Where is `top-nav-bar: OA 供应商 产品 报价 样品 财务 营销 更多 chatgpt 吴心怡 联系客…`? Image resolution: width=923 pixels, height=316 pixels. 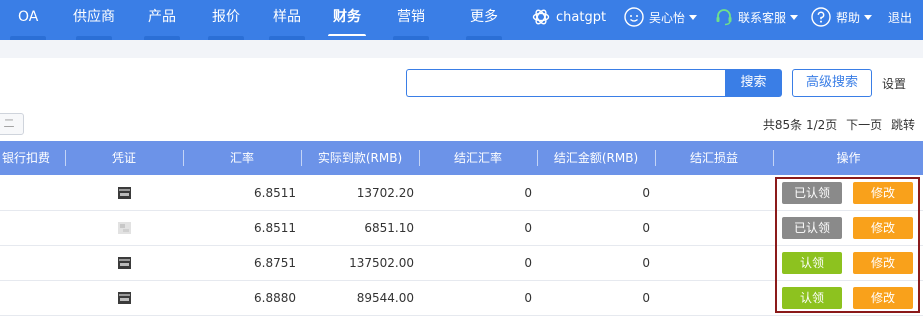
top-nav-bar: OA 供应商 产品 报价 样品 财务 营销 更多 chatgpt 吴心怡 联系客… is located at coordinates (461, 20).